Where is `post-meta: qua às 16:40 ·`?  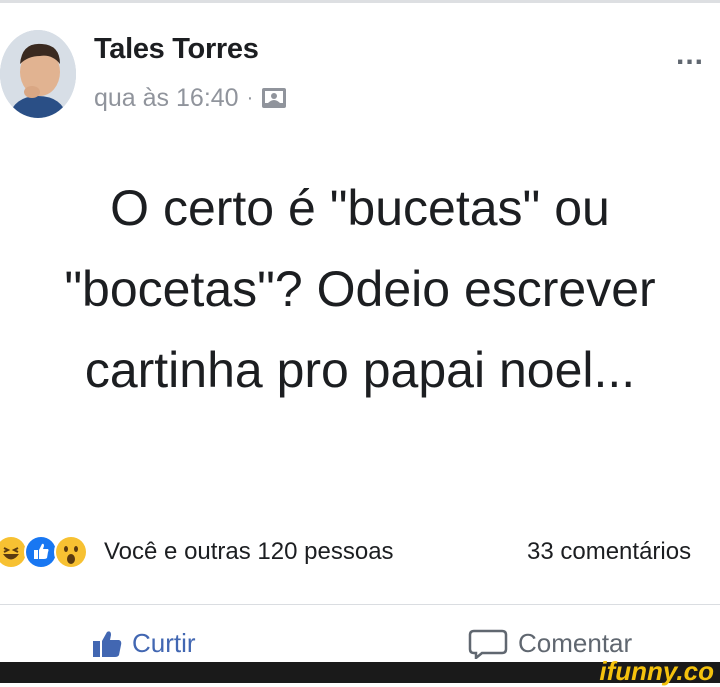 post-meta: qua às 16:40 · is located at coordinates (190, 98).